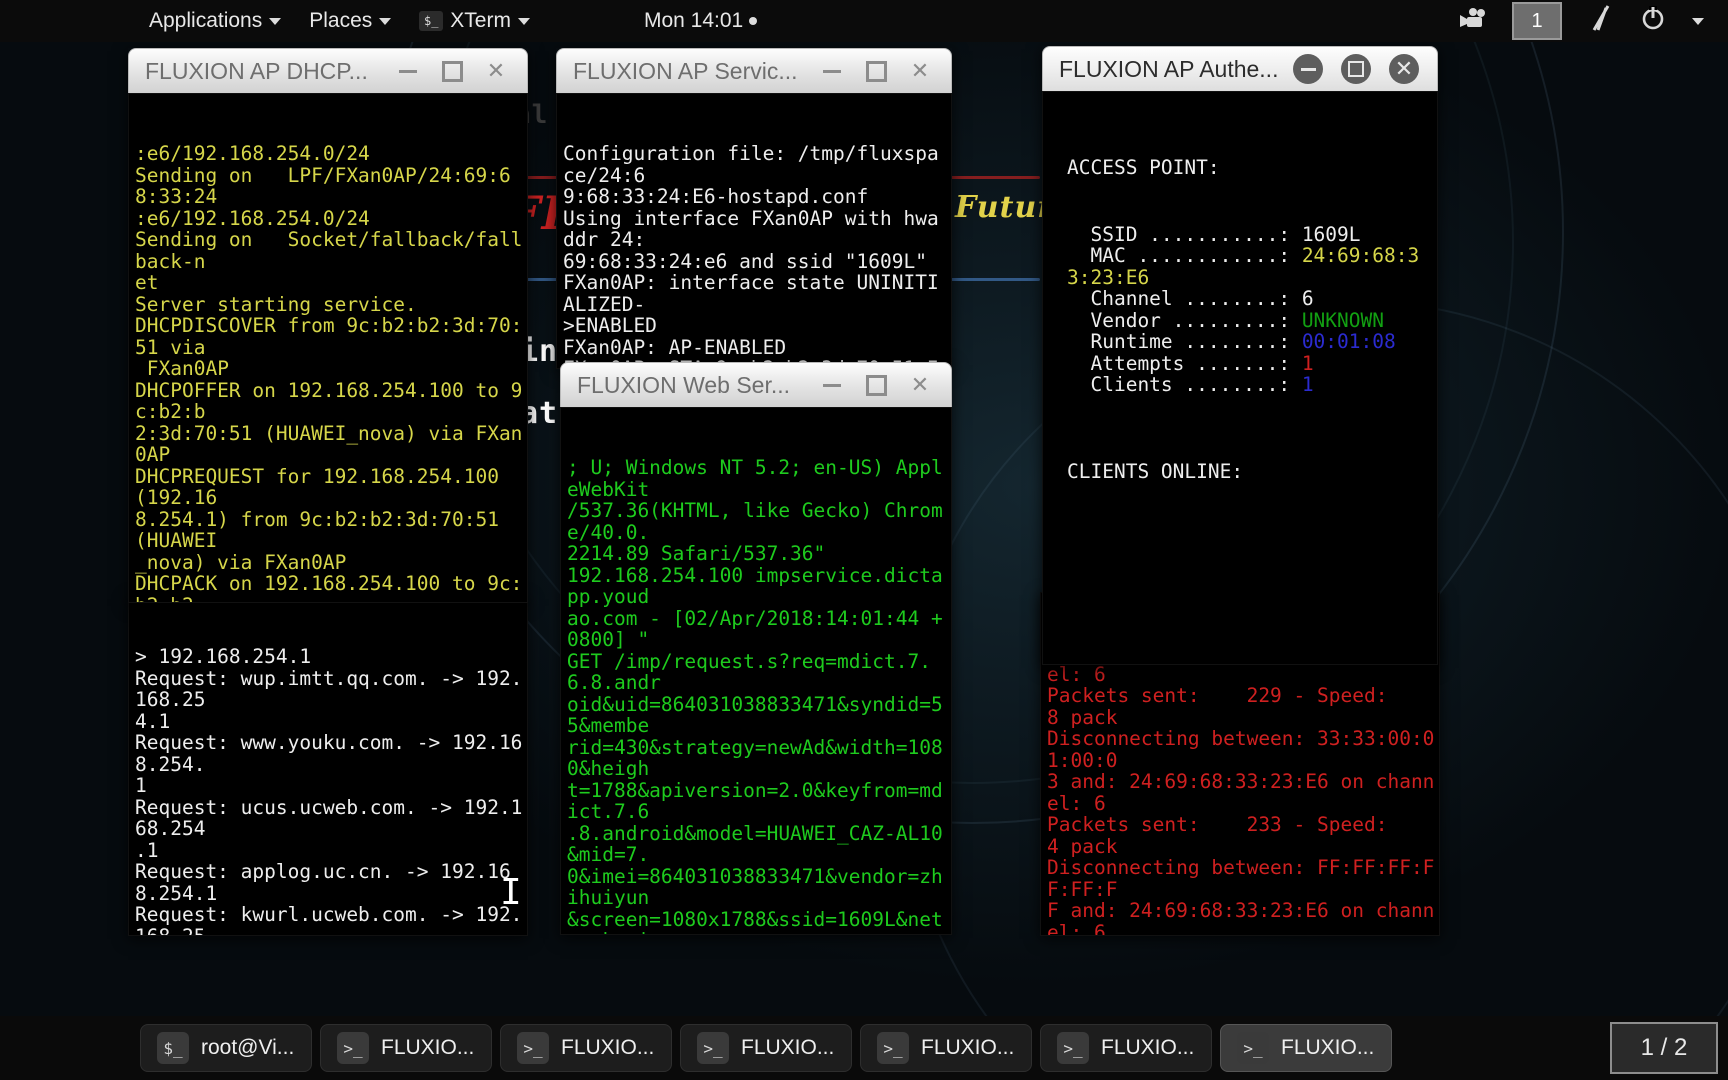 Image resolution: width=1728 pixels, height=1080 pixels. Describe the element at coordinates (755, 714) in the screenshot. I see `terminal-line: oid&uid=864031038833471&syndid=55&membe` at that location.